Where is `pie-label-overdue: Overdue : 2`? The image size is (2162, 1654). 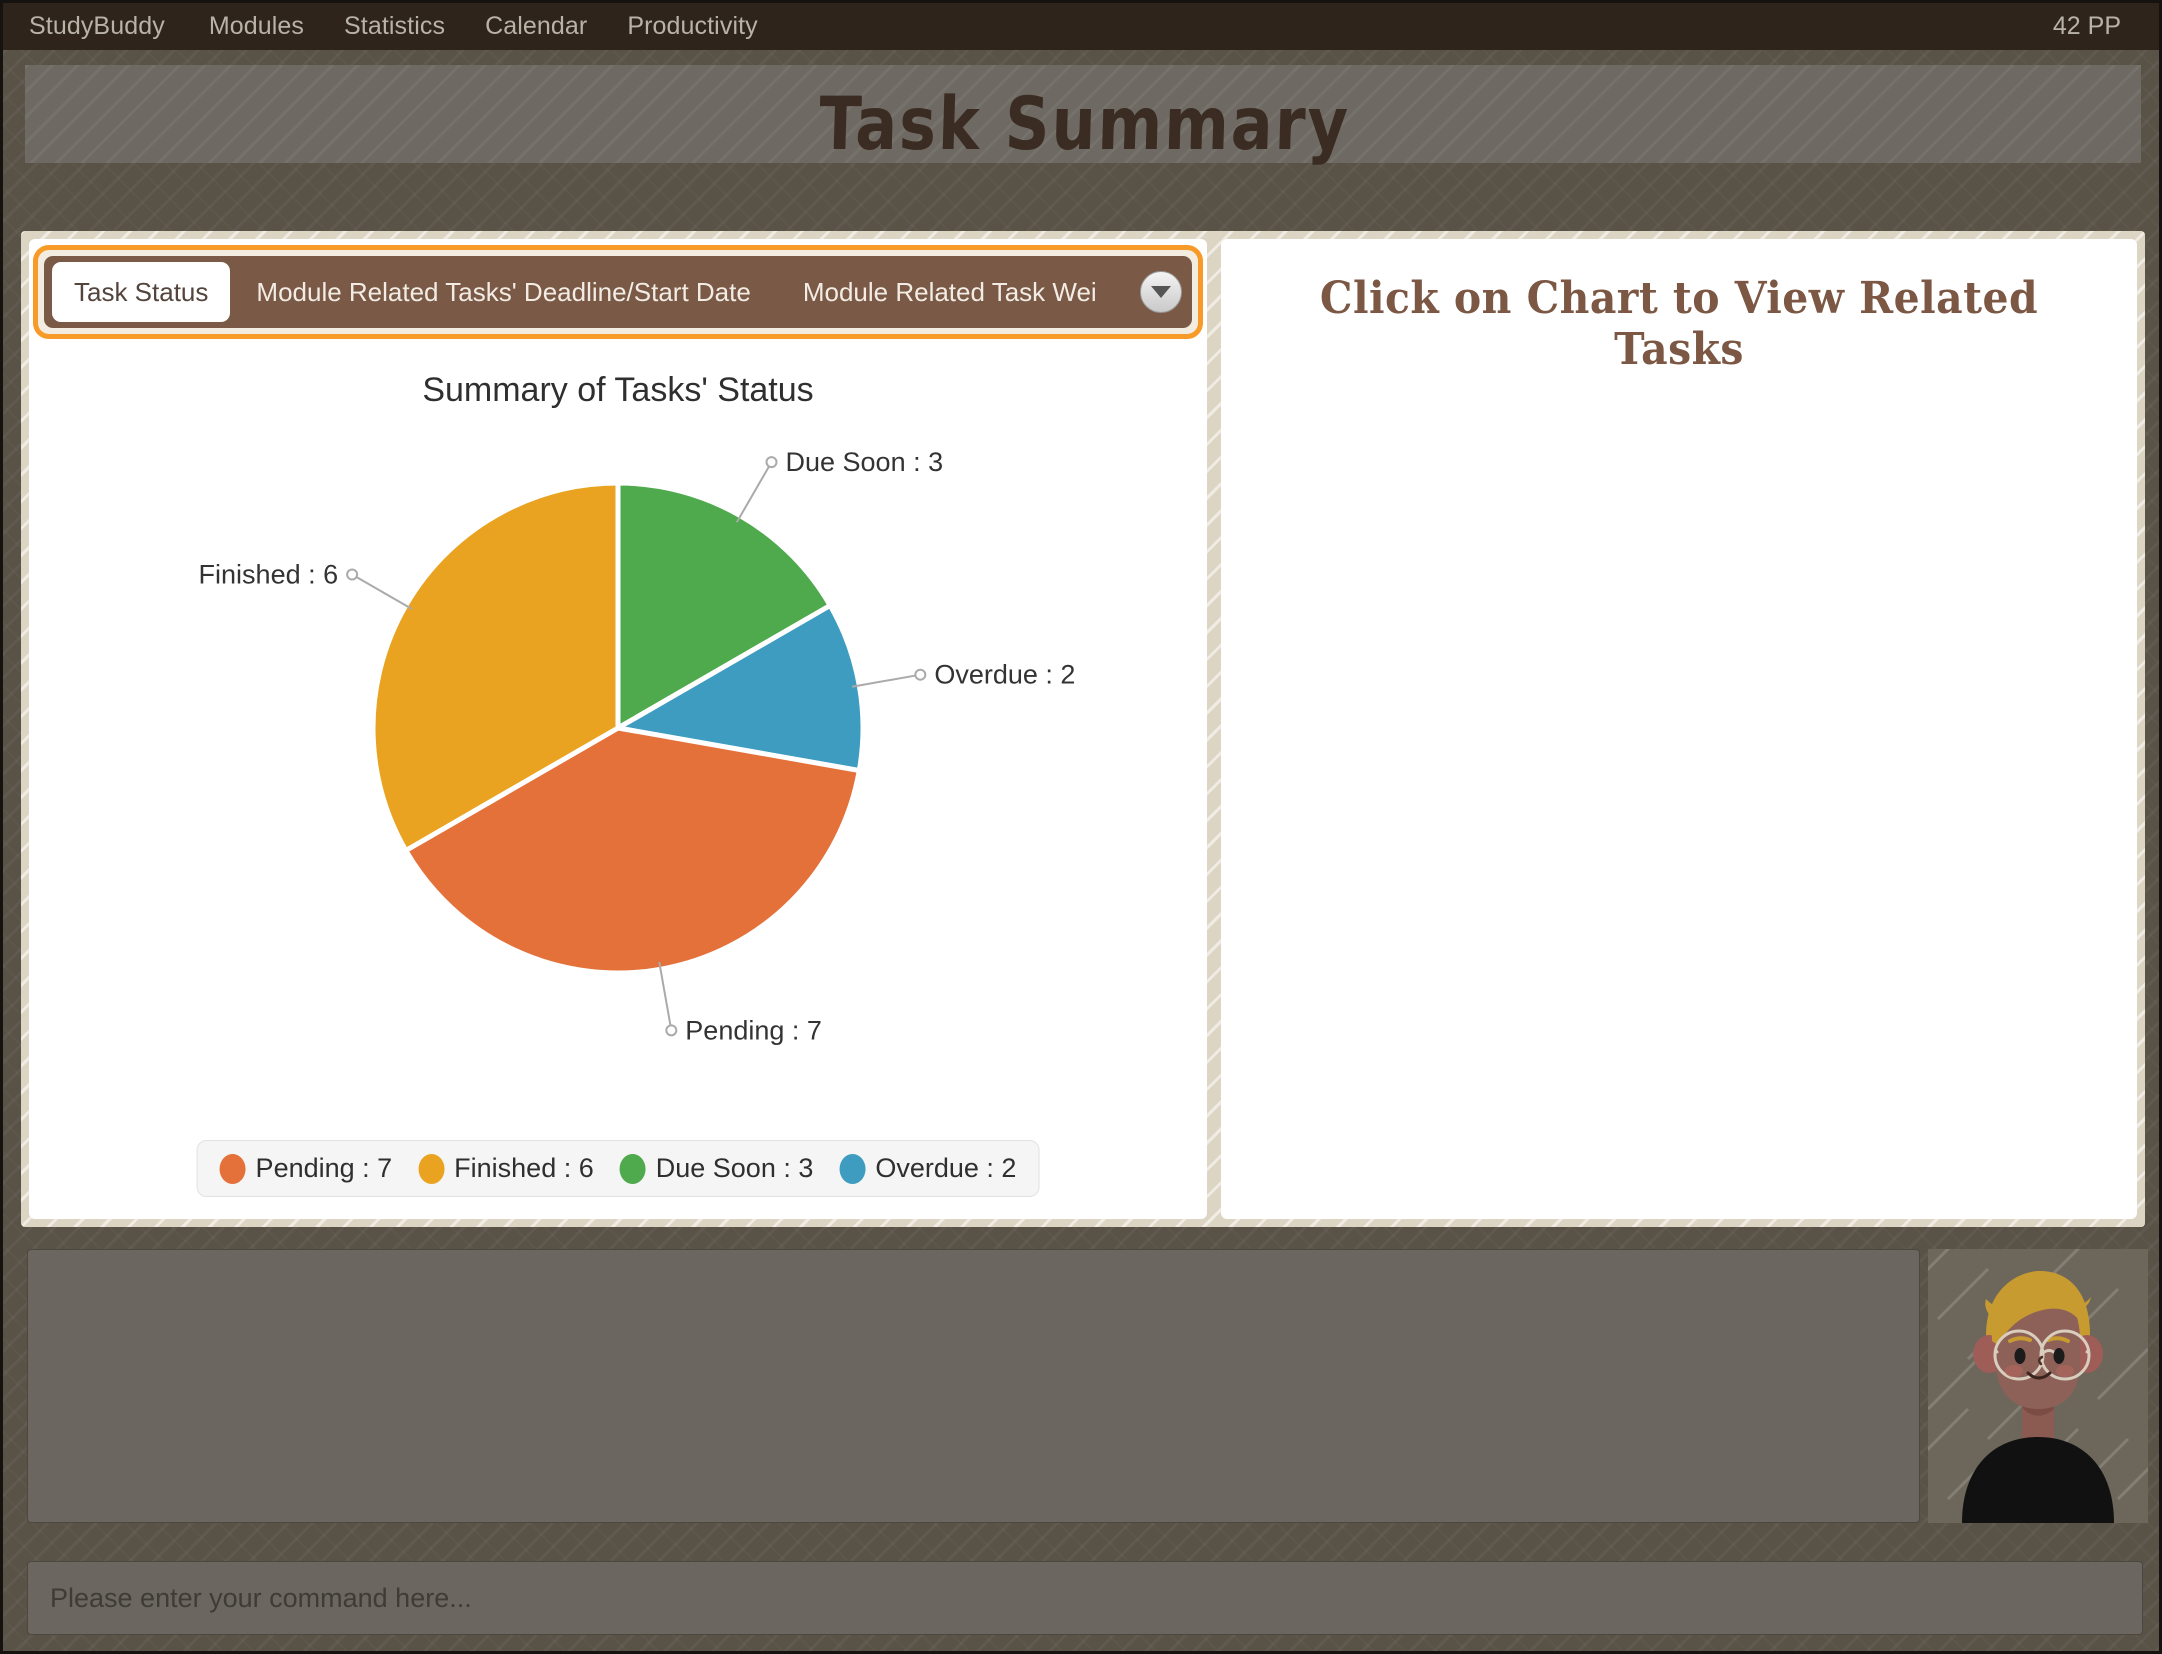
pie-label-overdue: Overdue : 2 is located at coordinates (1004, 675).